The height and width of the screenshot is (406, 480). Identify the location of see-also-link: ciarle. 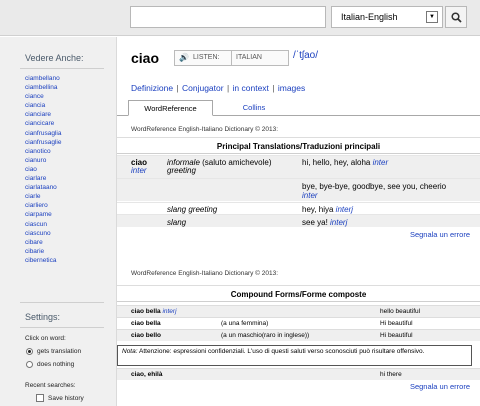
(43, 196).